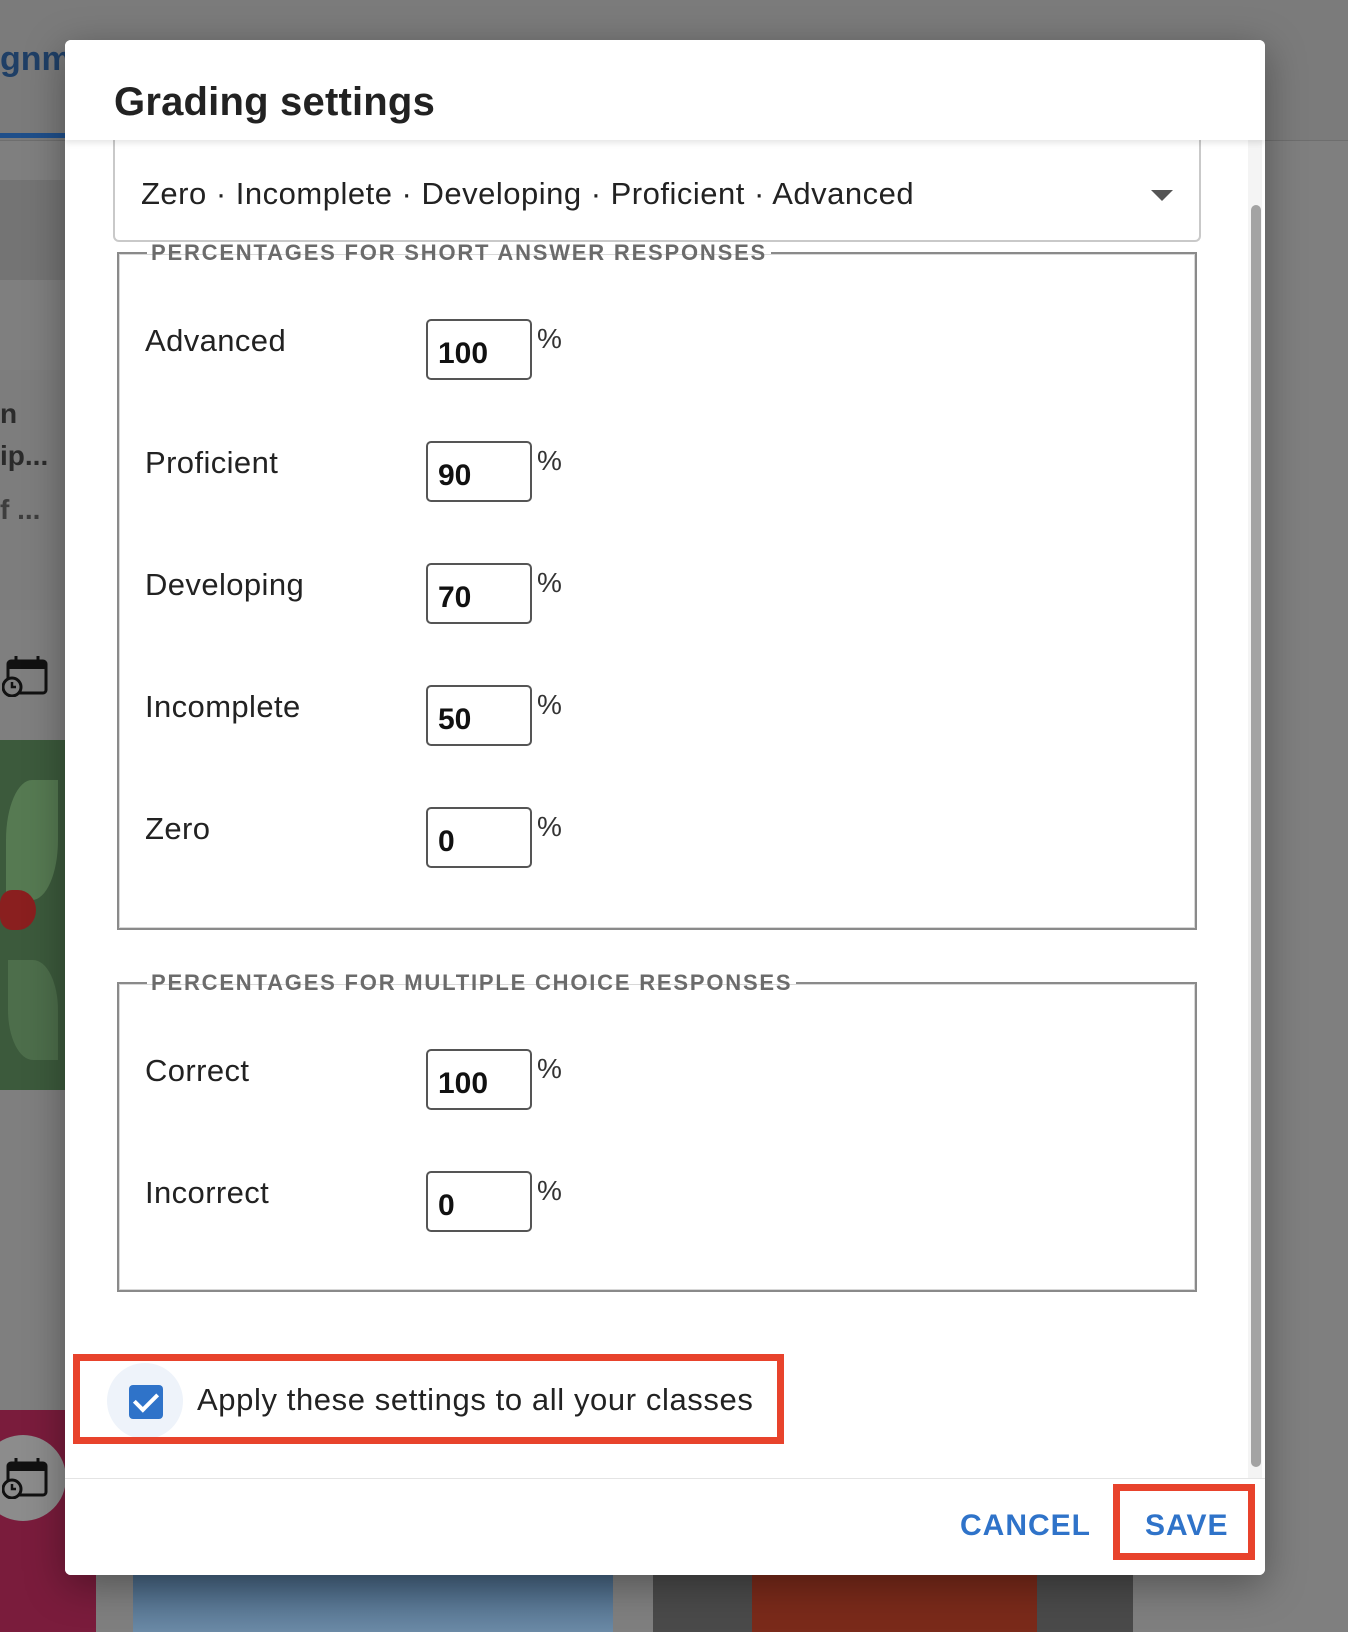  What do you see at coordinates (197, 1070) in the screenshot?
I see `percentage-label: Correct` at bounding box center [197, 1070].